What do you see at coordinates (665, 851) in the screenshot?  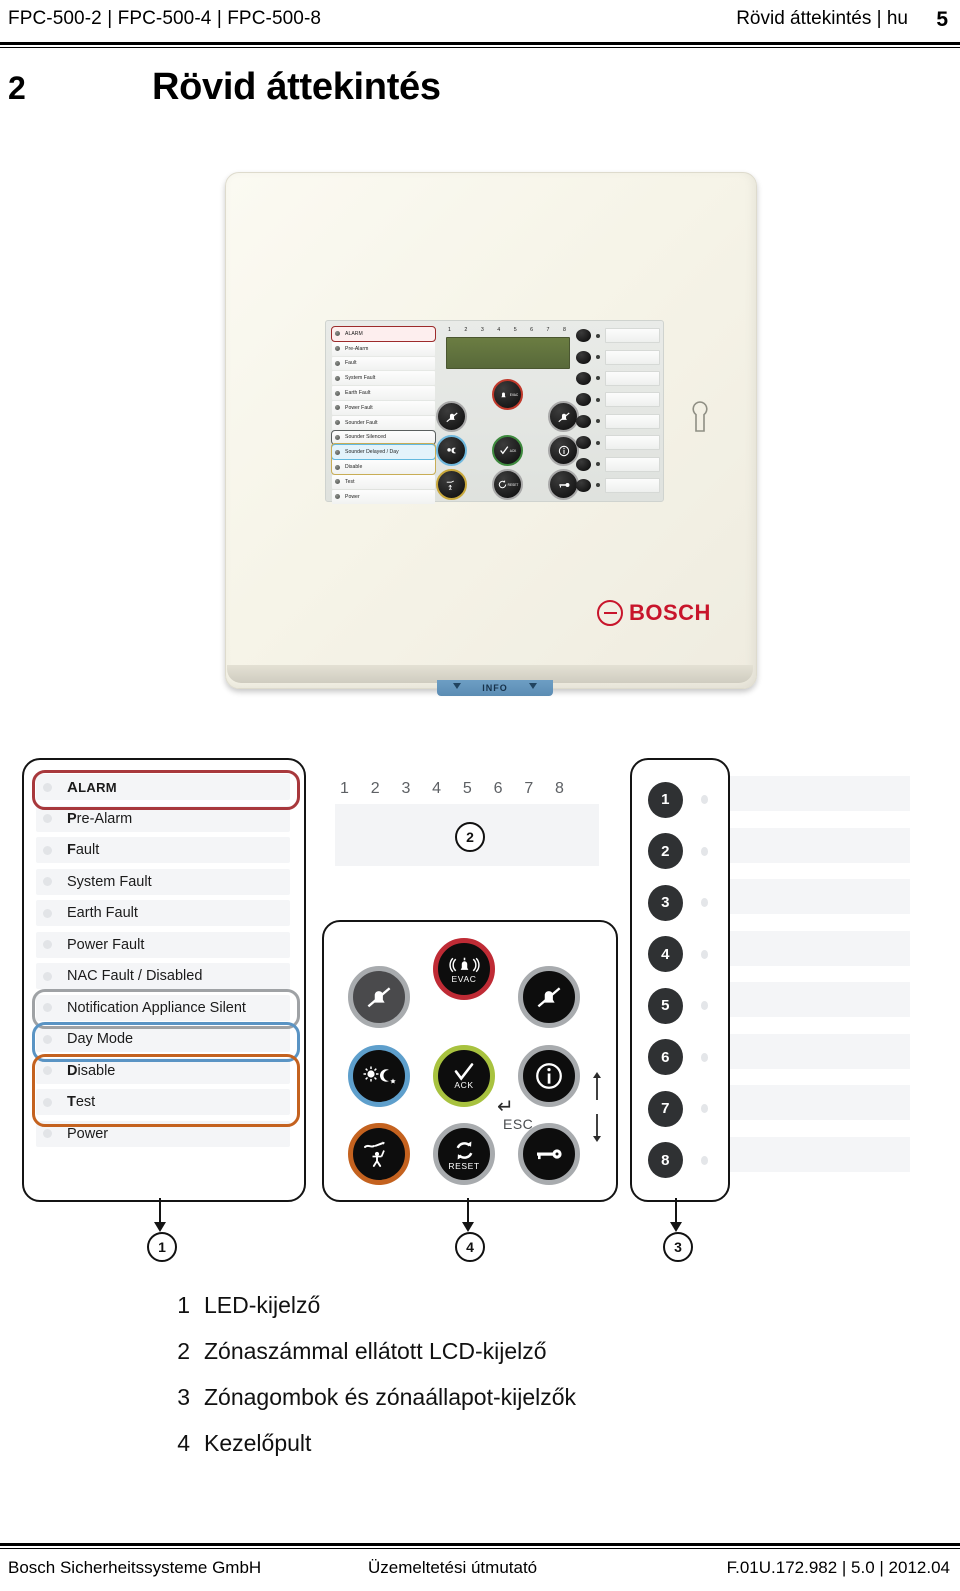 I see `zone-button-2: 2` at bounding box center [665, 851].